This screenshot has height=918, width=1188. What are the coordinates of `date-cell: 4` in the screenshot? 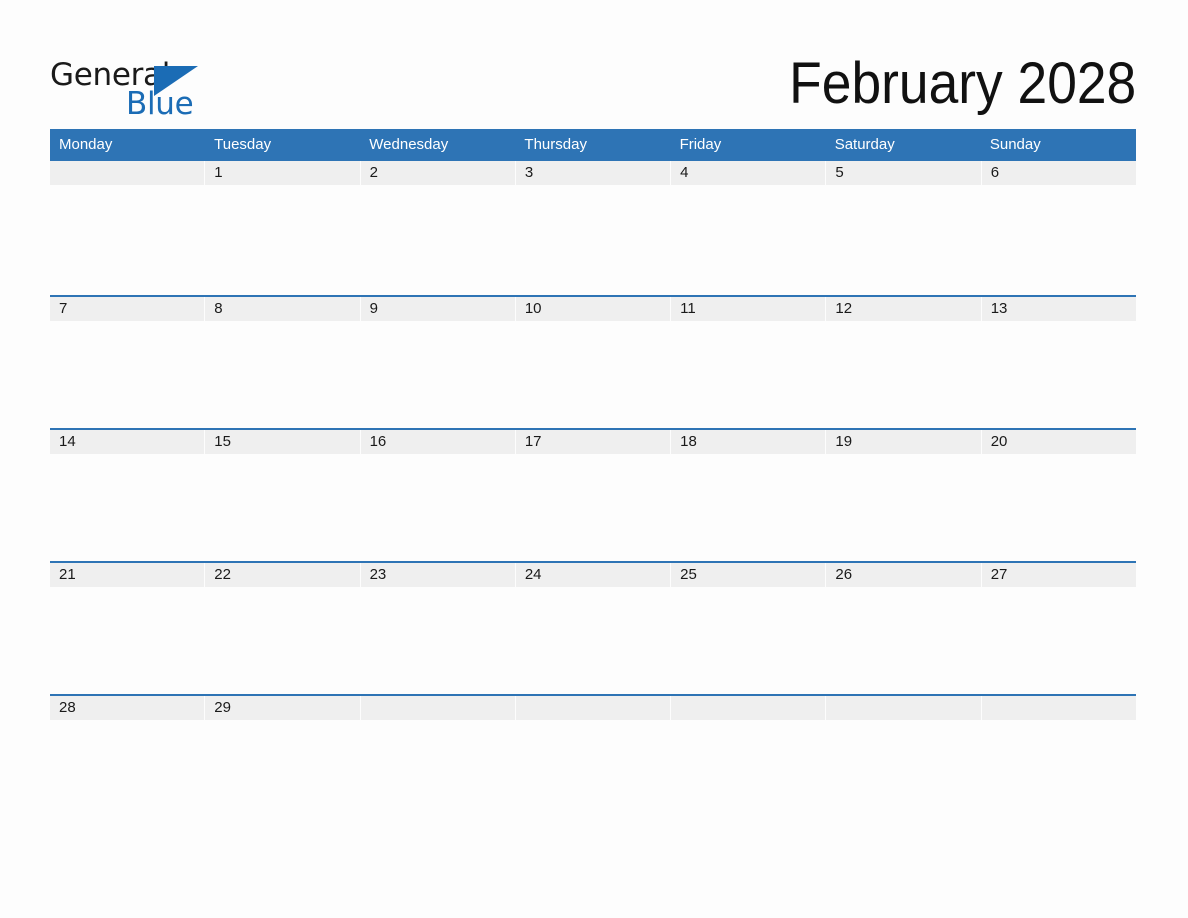 It's located at (748, 173).